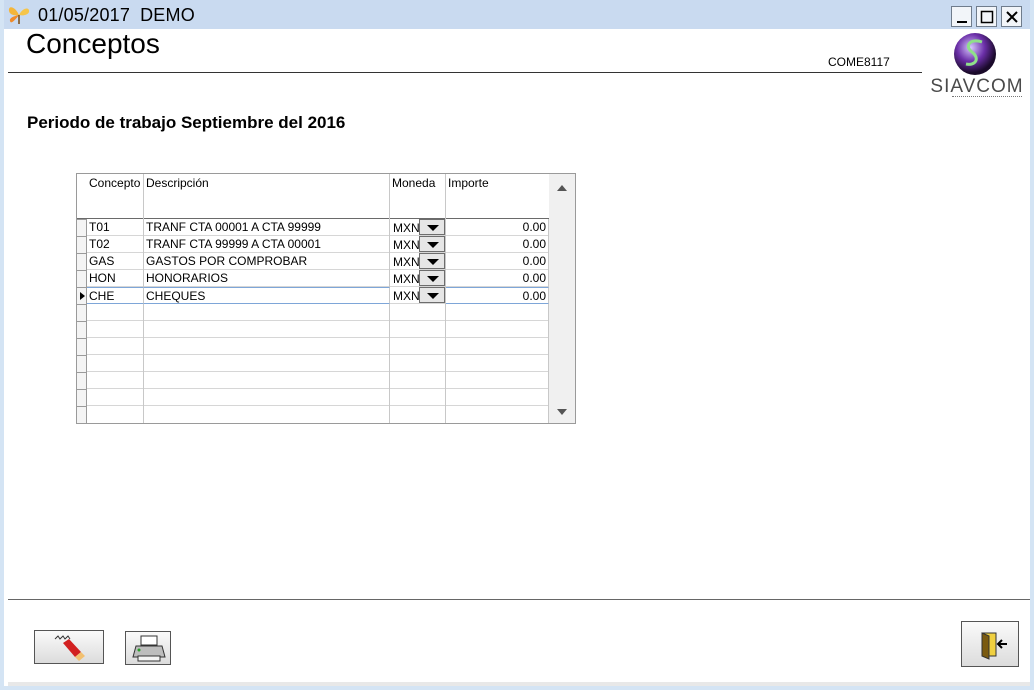 The width and height of the screenshot is (1034, 690). I want to click on clear-button, so click(69, 647).